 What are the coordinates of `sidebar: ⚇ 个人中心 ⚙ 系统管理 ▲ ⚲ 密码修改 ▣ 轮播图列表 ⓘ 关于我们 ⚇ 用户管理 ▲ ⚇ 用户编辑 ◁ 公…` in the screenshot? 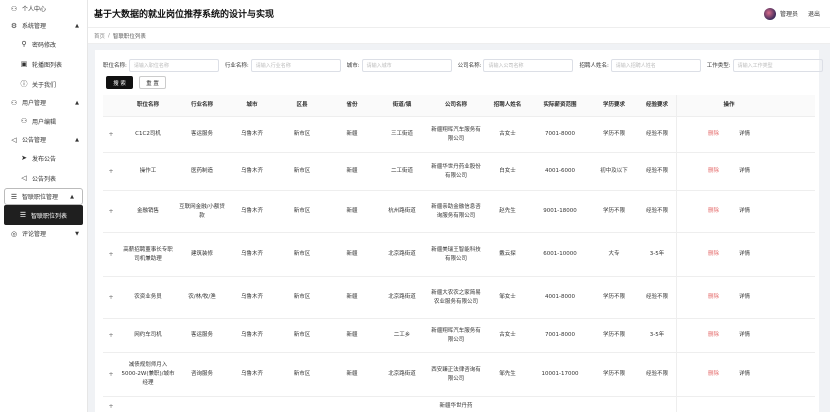 It's located at (44, 206).